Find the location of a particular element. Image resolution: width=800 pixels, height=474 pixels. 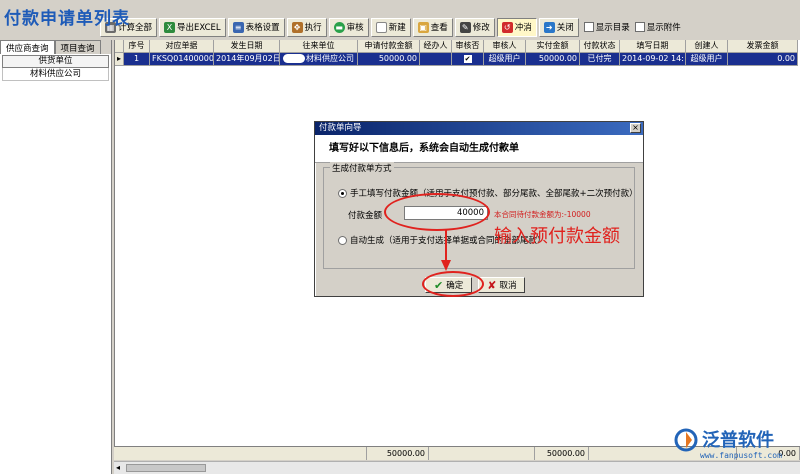

option-manual-radio: 手工填写付款金额（适用于支付预付款、部分尾款、全部尾款+二次预付款） is located at coordinates (488, 193).